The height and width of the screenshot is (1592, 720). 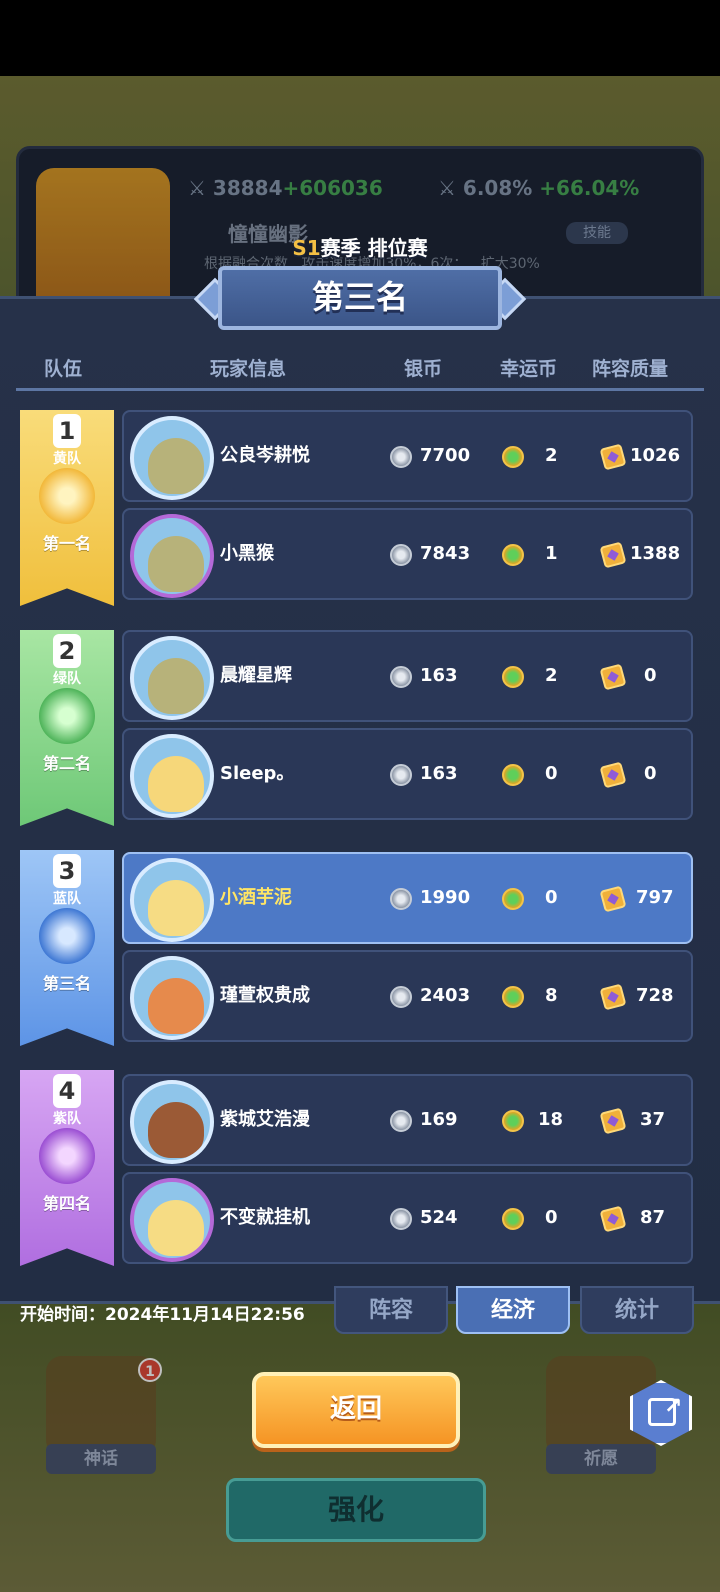 I want to click on player-row: 瑾萱权贵成 2403 8 728, so click(x=407, y=996).